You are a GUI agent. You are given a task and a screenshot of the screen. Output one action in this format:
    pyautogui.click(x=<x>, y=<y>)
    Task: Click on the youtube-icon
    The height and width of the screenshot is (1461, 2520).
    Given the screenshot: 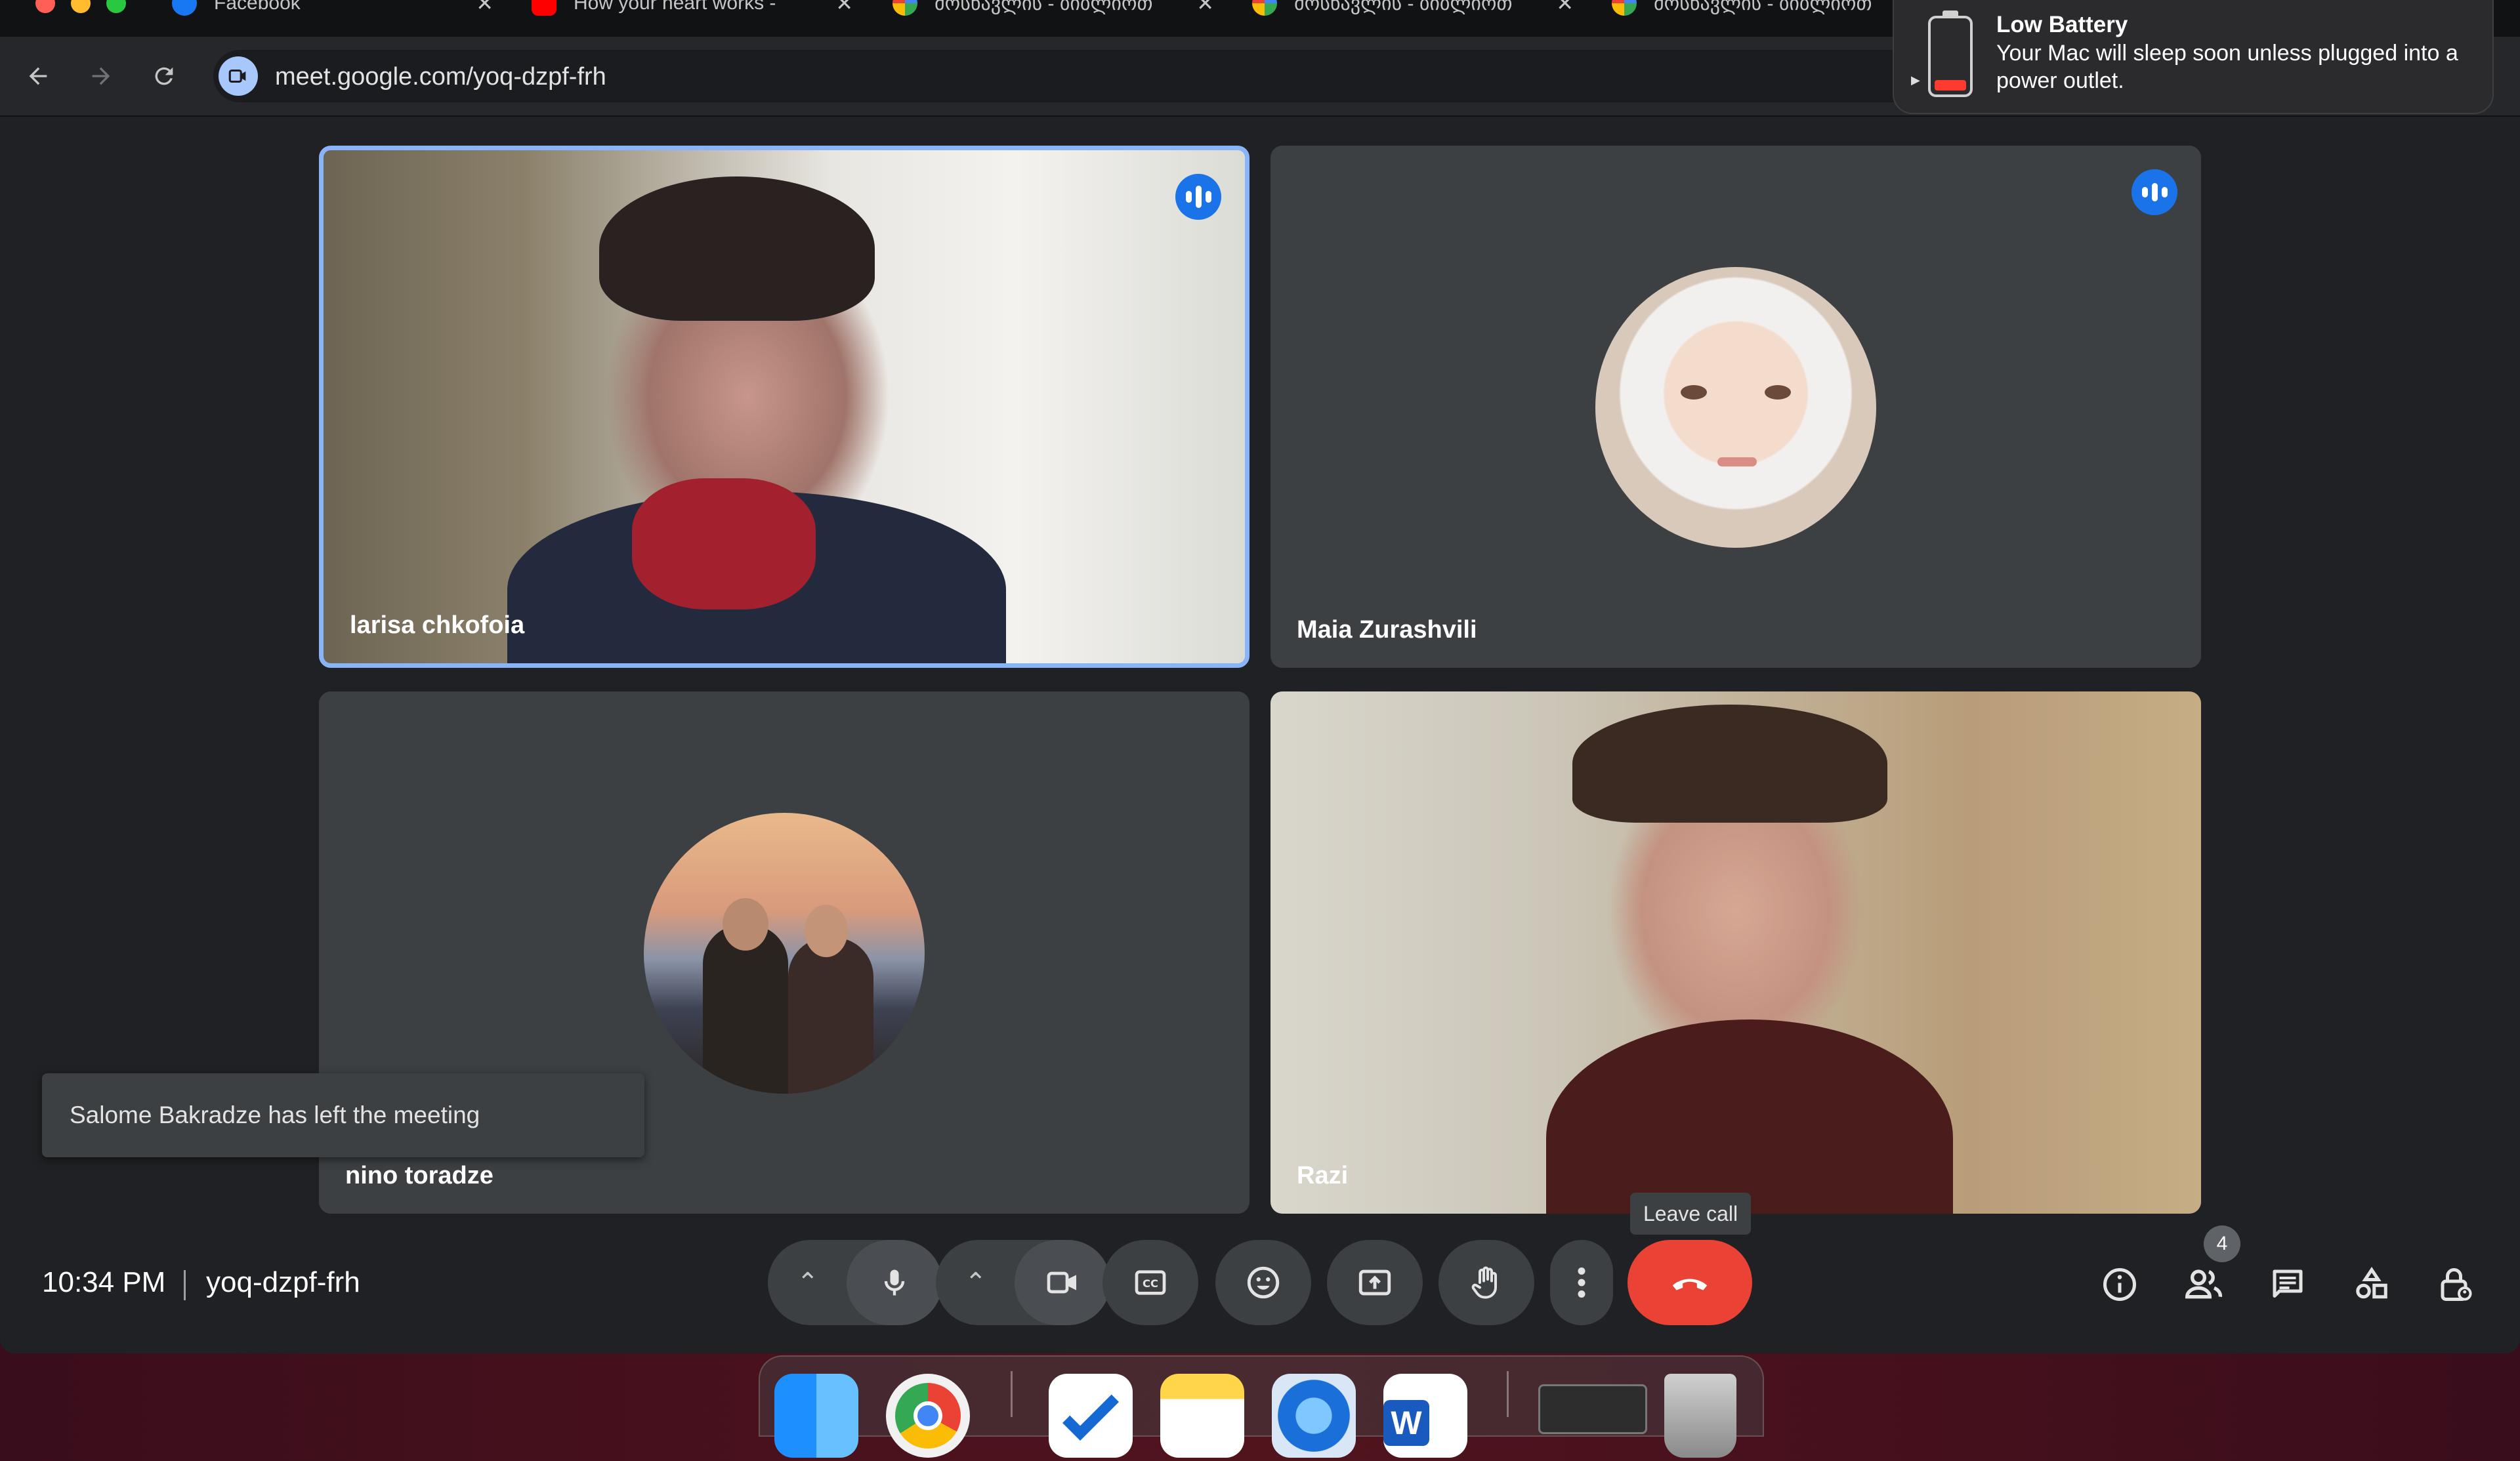 What is the action you would take?
    pyautogui.click(x=544, y=8)
    